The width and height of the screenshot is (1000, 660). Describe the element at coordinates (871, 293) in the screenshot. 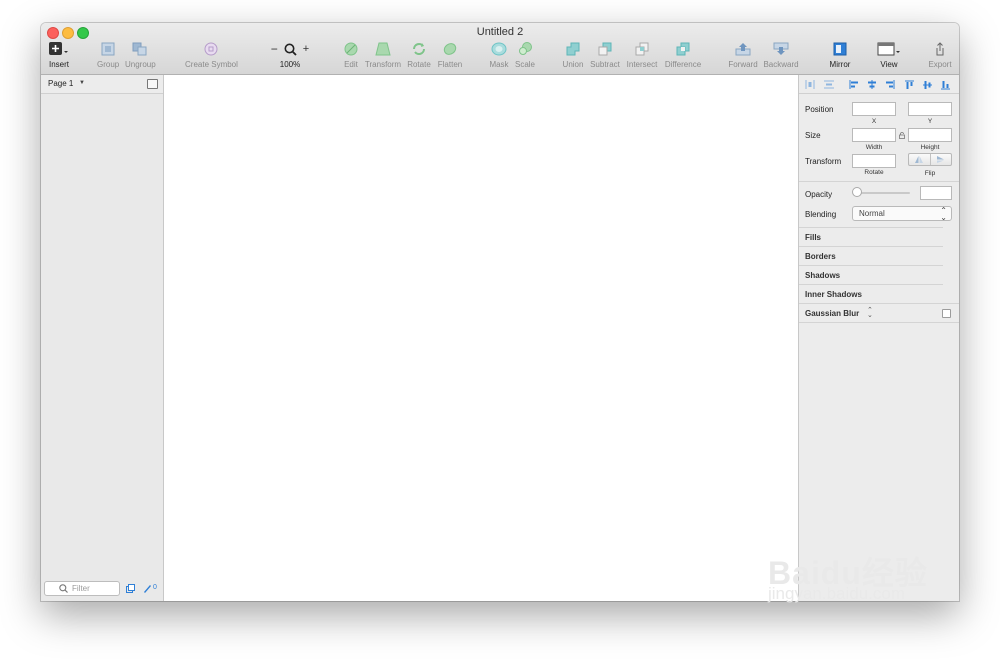

I see `inner-shadows-section: Inner Shadows` at that location.